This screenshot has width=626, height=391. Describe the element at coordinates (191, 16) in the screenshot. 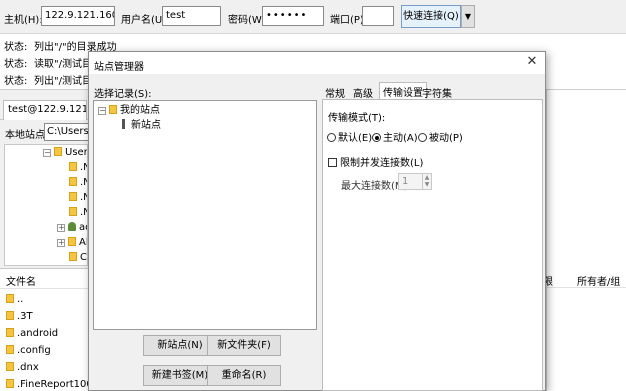

I see `user-input: test` at that location.